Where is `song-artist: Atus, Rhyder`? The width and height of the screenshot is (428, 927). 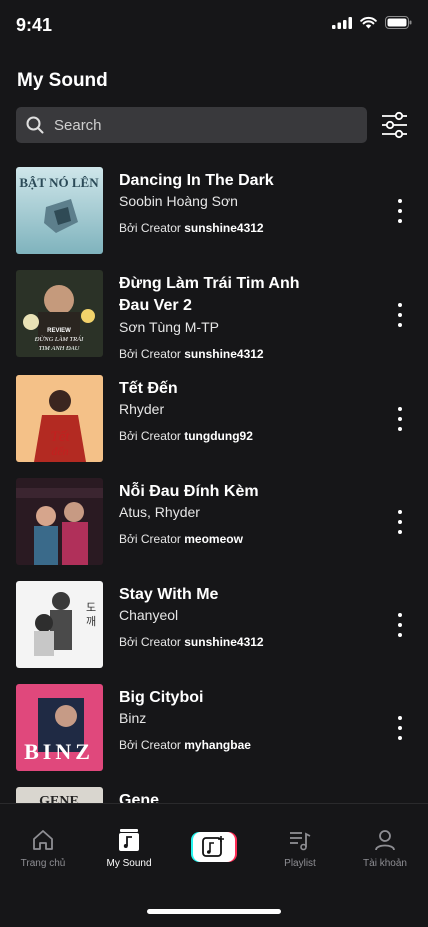
song-artist: Atus, Rhyder is located at coordinates (159, 512).